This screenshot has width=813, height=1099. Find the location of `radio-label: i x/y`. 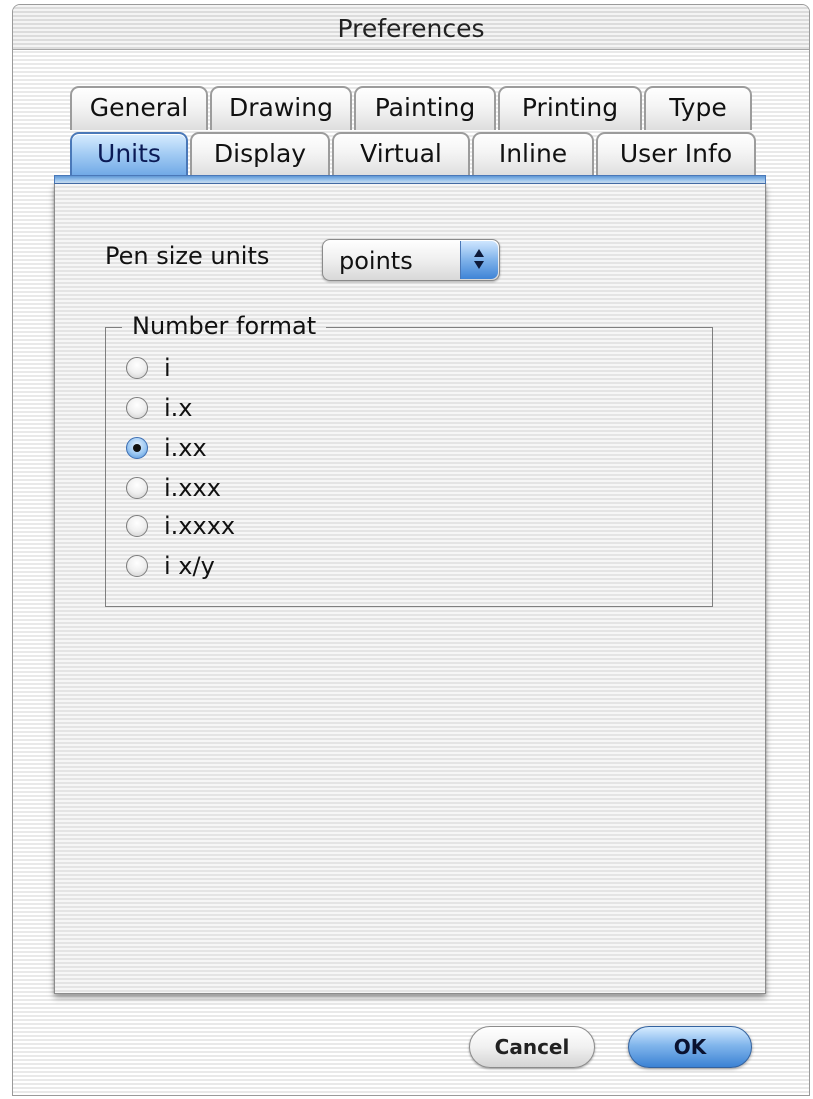

radio-label: i x/y is located at coordinates (189, 566).